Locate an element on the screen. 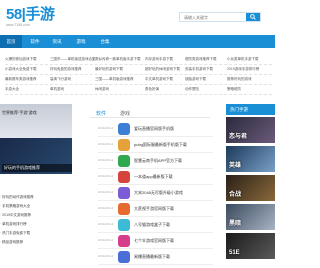 The height and width of the screenshot is (268, 320). nav-item-news: 资讯 is located at coordinates (57, 41).